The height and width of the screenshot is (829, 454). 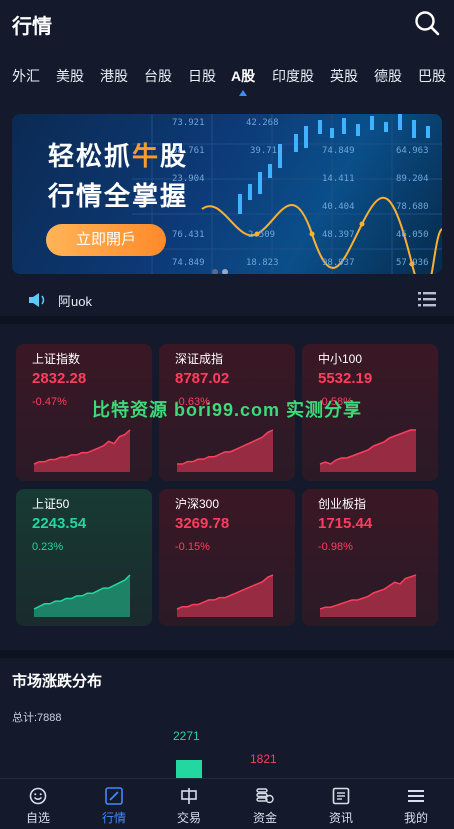 I want to click on index-change: -0.15%, so click(x=192, y=547).